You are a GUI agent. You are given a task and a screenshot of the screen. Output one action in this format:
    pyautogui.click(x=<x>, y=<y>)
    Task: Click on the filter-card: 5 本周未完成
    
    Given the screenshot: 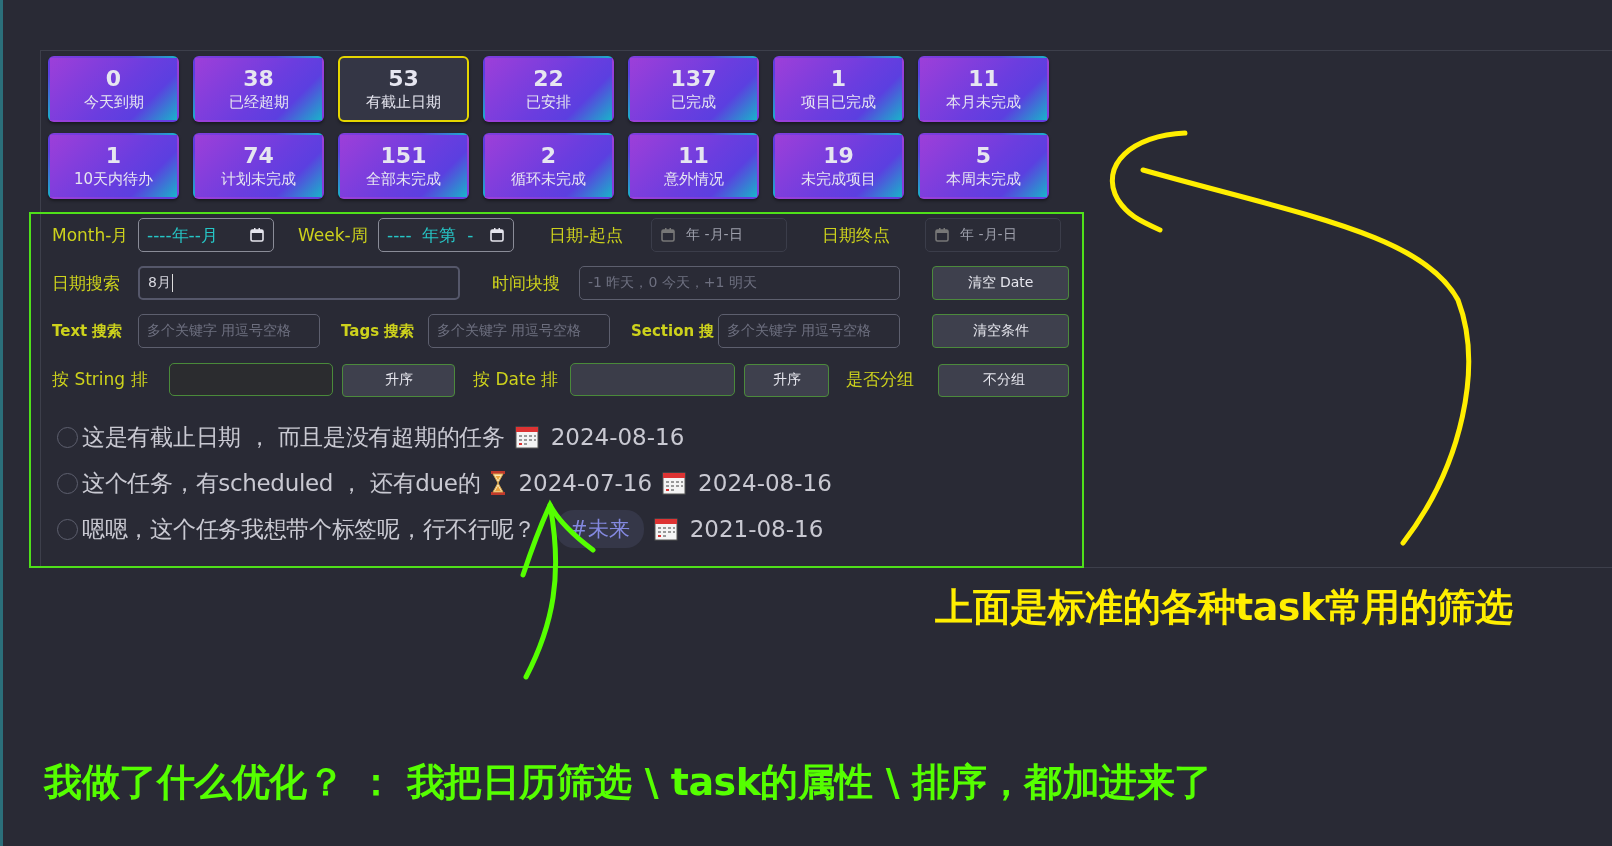 What is the action you would take?
    pyautogui.click(x=983, y=166)
    